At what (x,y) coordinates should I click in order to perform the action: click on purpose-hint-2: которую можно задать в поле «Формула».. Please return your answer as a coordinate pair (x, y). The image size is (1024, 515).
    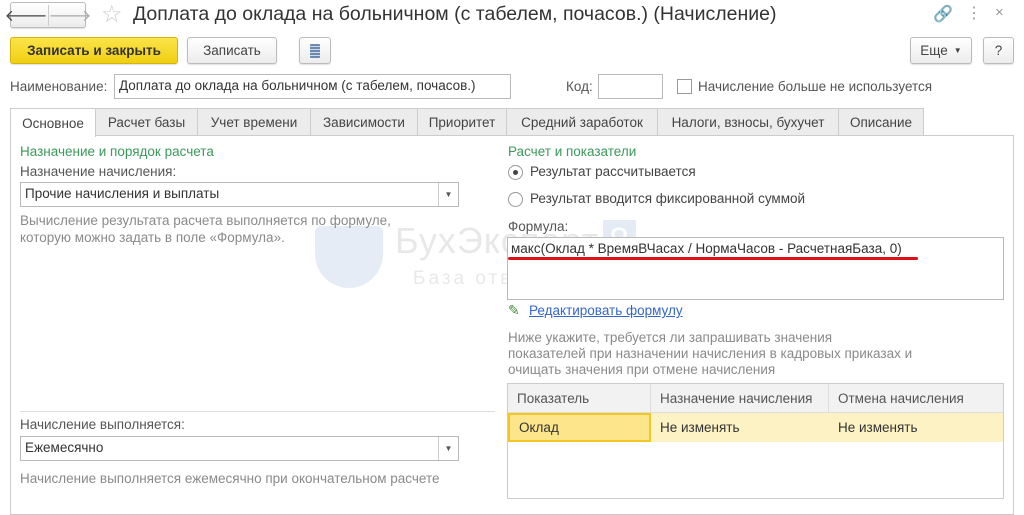
    Looking at the image, I should click on (152, 237).